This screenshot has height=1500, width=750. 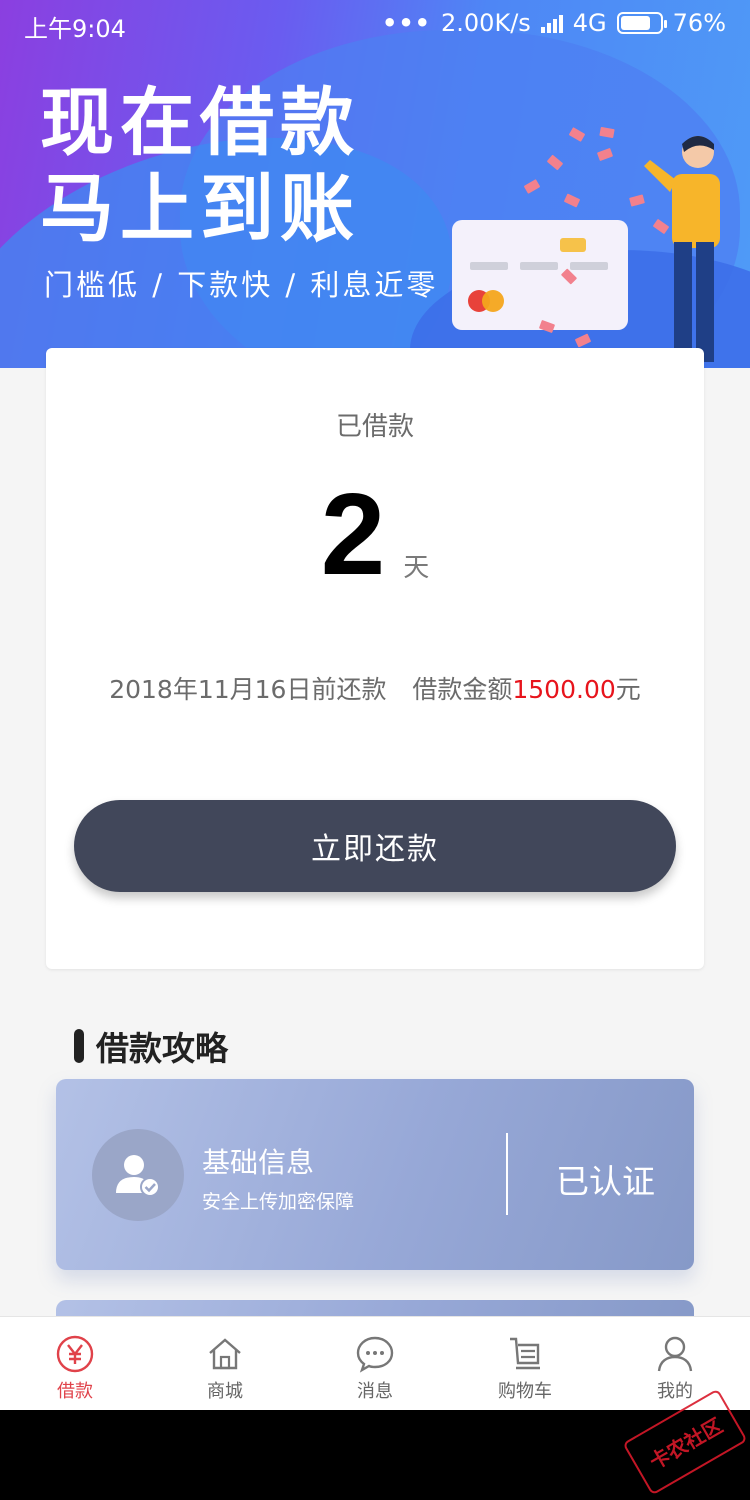 What do you see at coordinates (525, 1353) in the screenshot?
I see `cart-icon` at bounding box center [525, 1353].